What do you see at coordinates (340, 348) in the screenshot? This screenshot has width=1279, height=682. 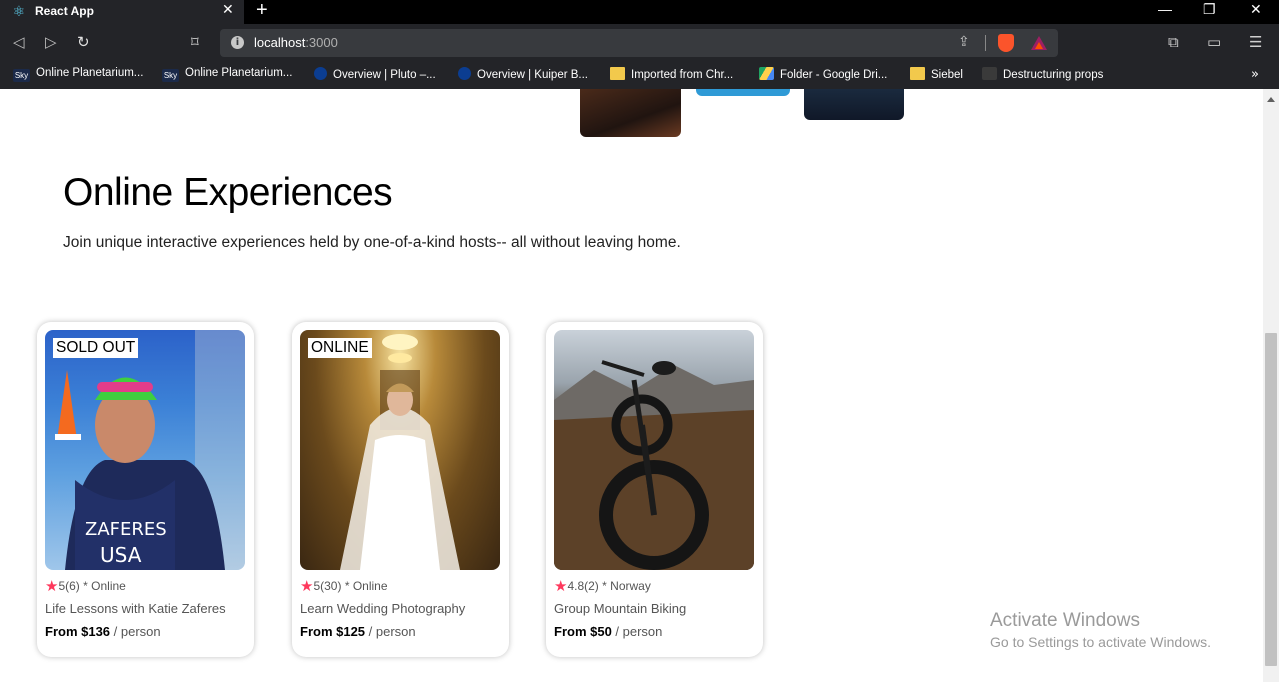 I see `status-badge: ONLINE` at bounding box center [340, 348].